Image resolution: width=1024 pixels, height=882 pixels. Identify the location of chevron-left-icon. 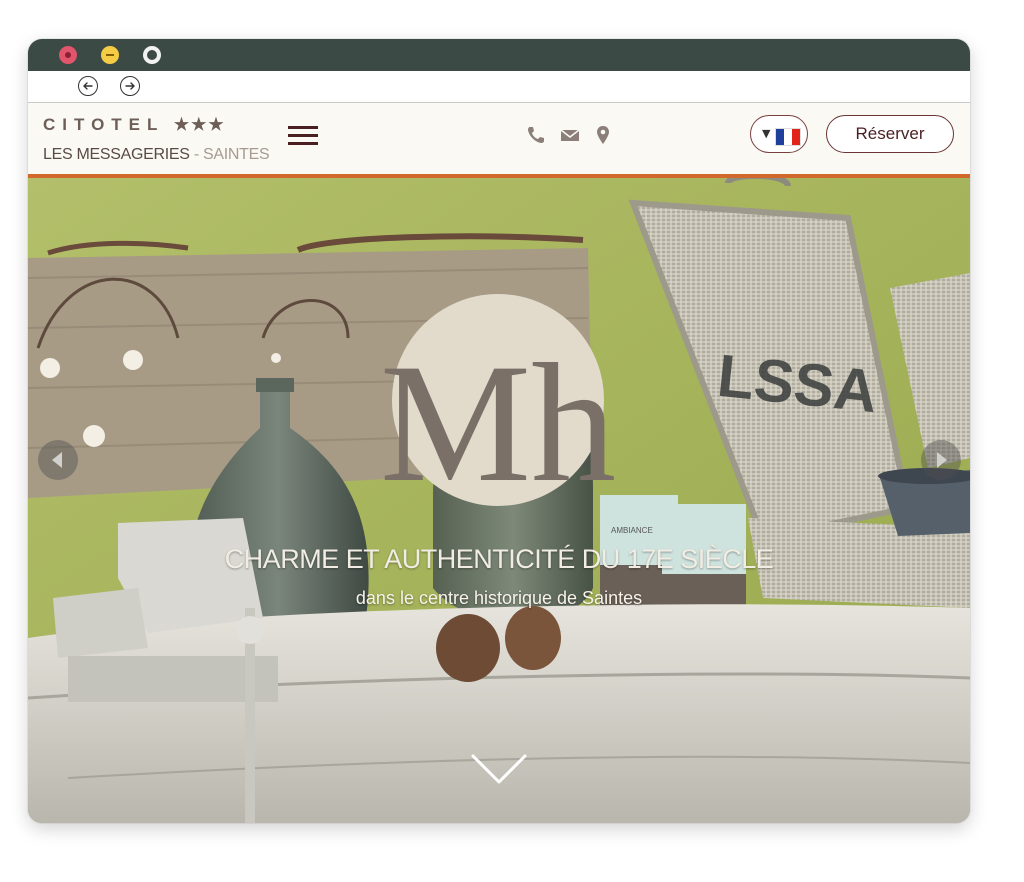
(57, 460).